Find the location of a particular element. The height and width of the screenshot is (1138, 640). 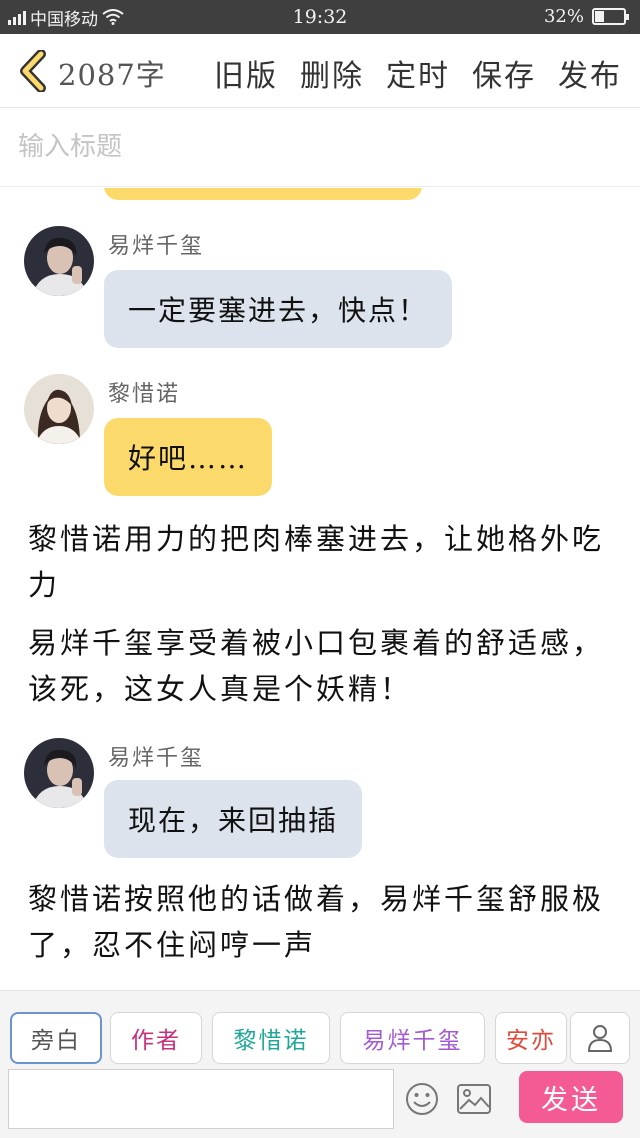

narration-paragraph: 黎惜诺按照他的话做着，易烊千玺舒服极了，忍不住闷哼一声 is located at coordinates (323, 922).